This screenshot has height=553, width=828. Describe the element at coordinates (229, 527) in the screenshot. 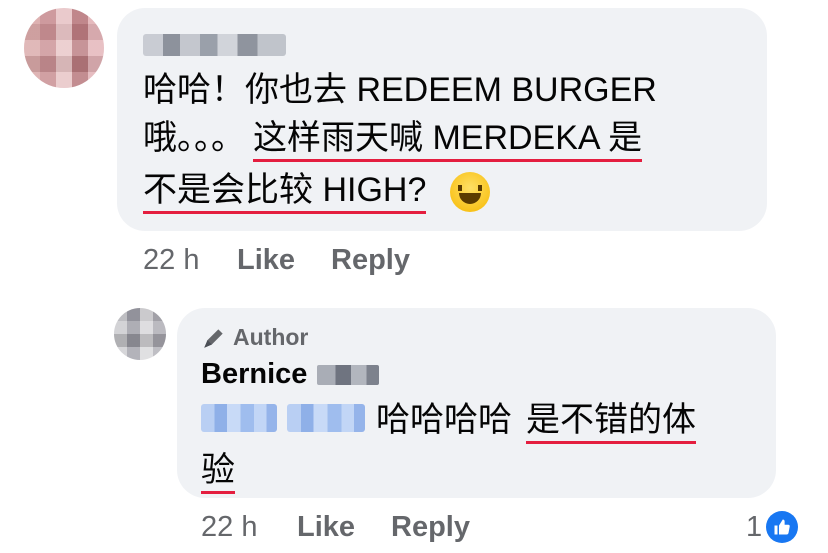

I see `reply-timestamp: 22 h` at that location.